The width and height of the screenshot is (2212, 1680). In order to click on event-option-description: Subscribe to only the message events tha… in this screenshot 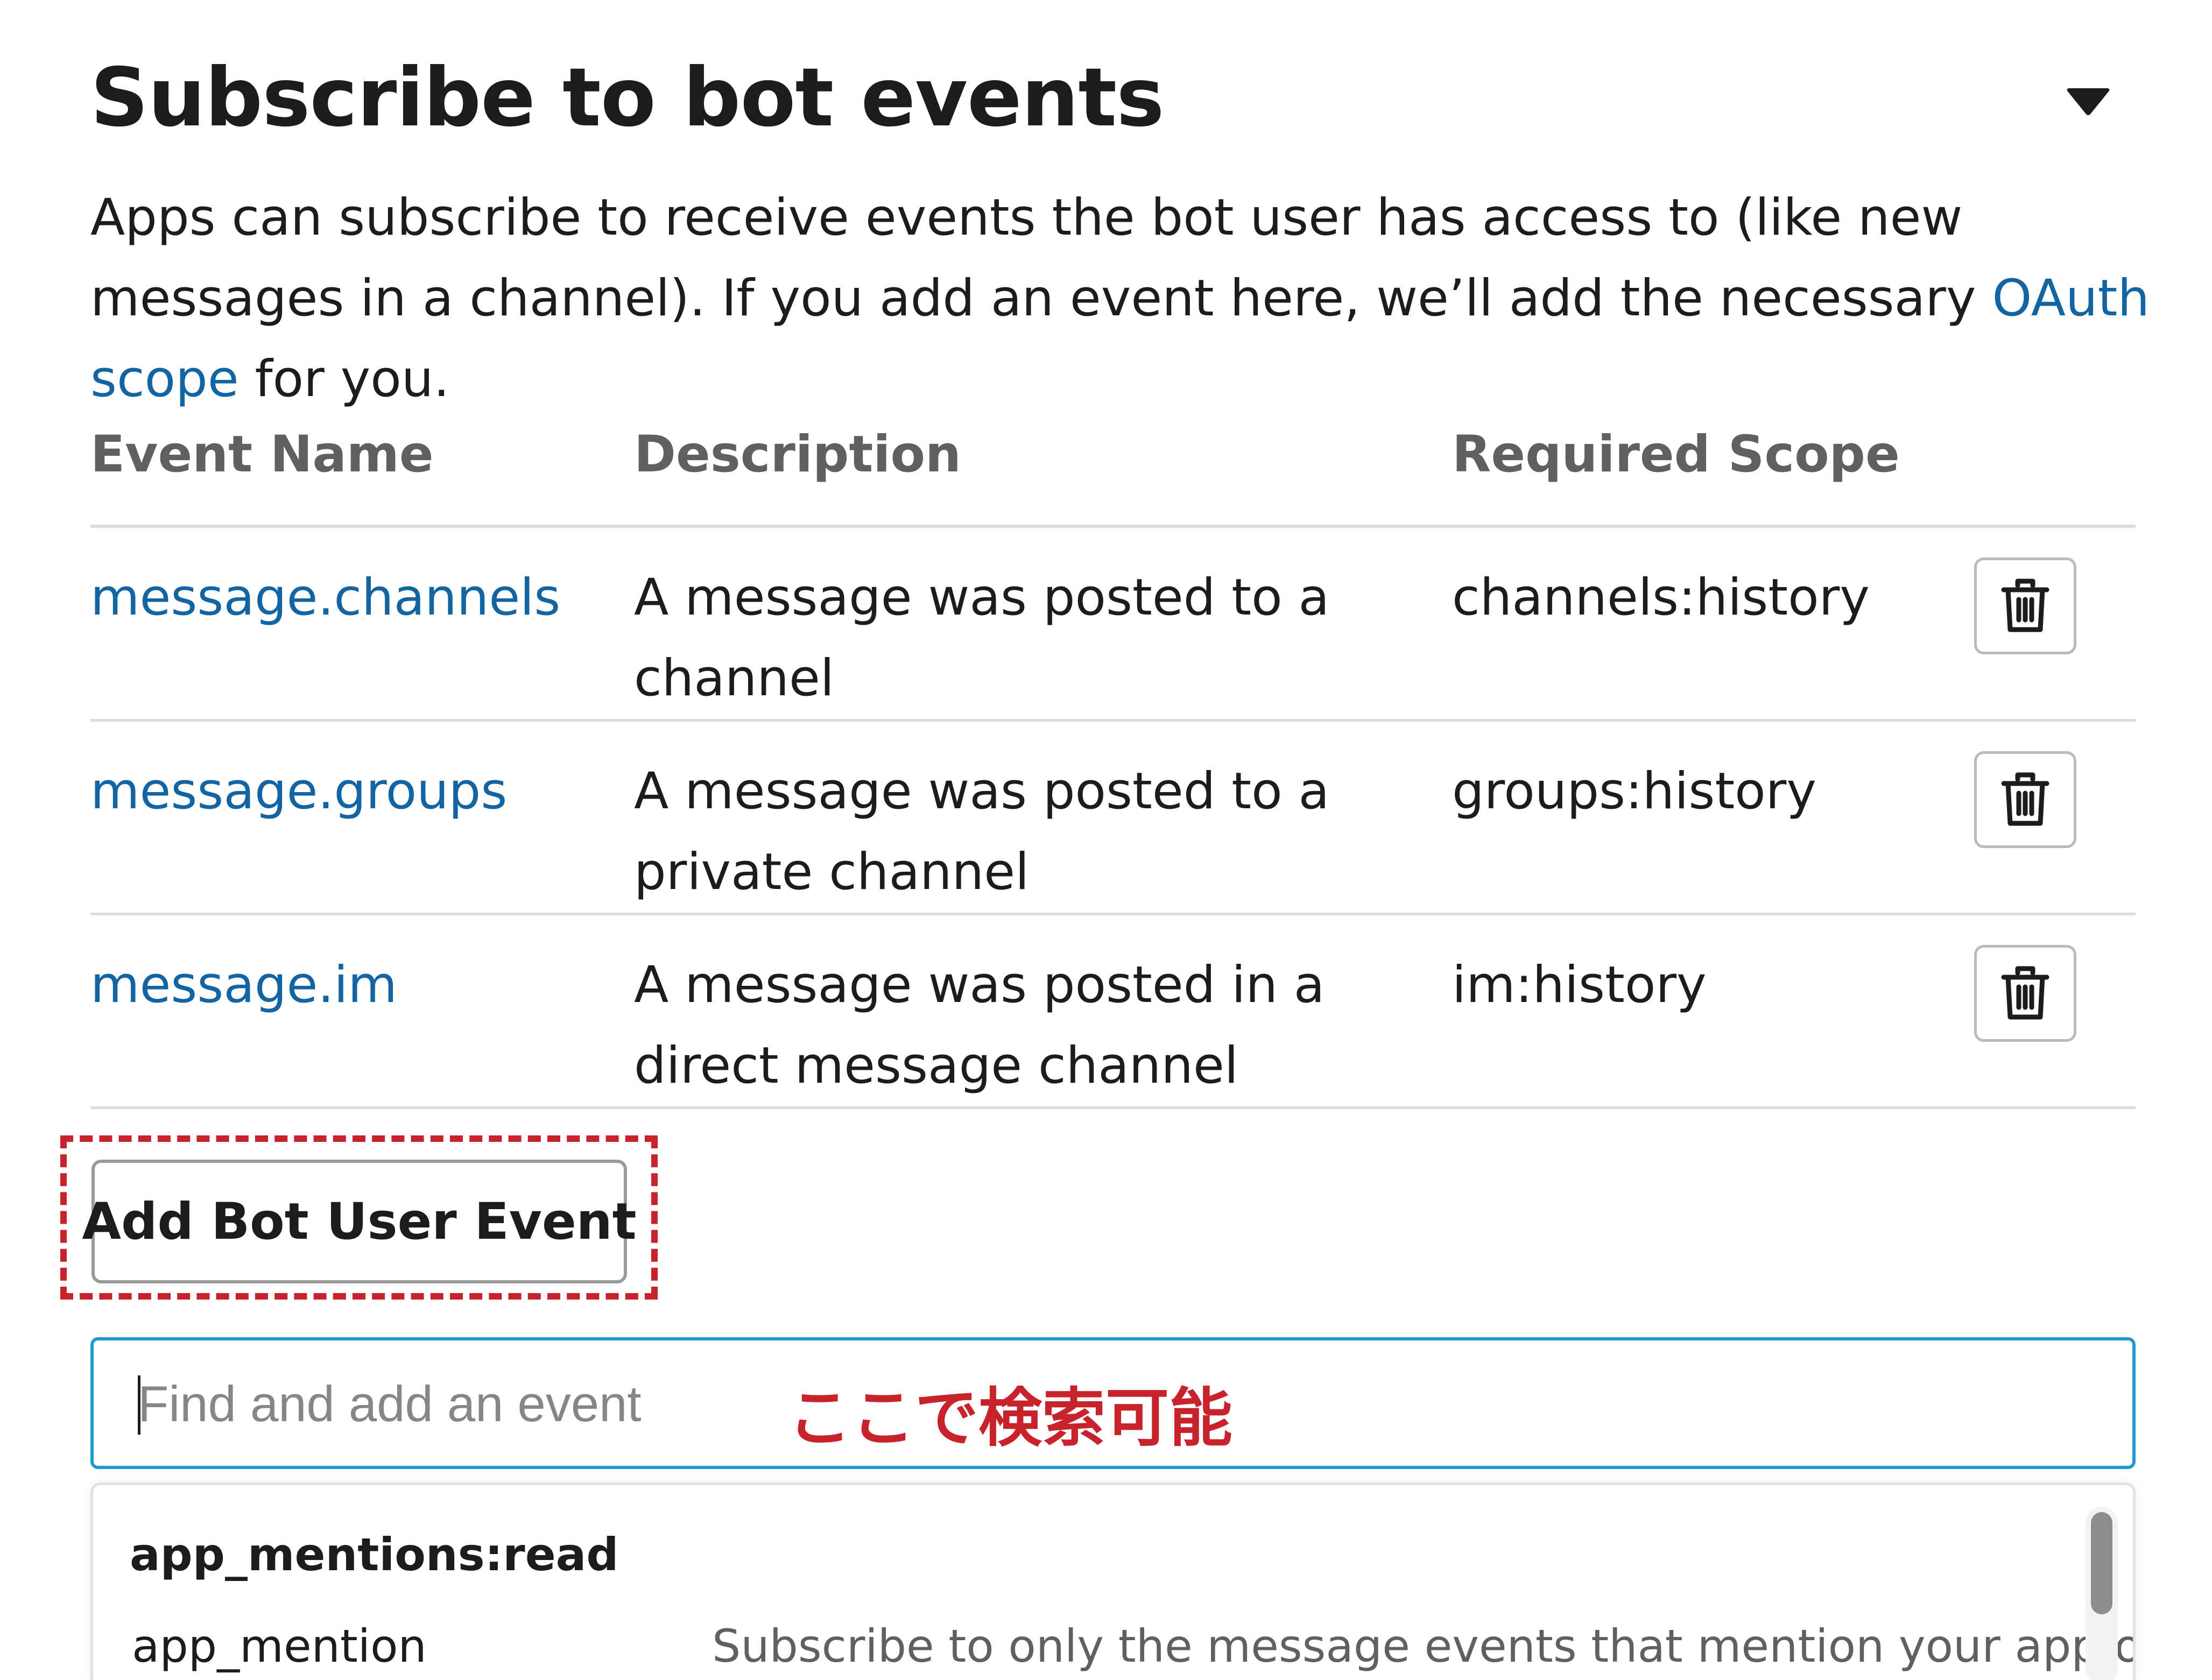, I will do `click(1424, 1646)`.